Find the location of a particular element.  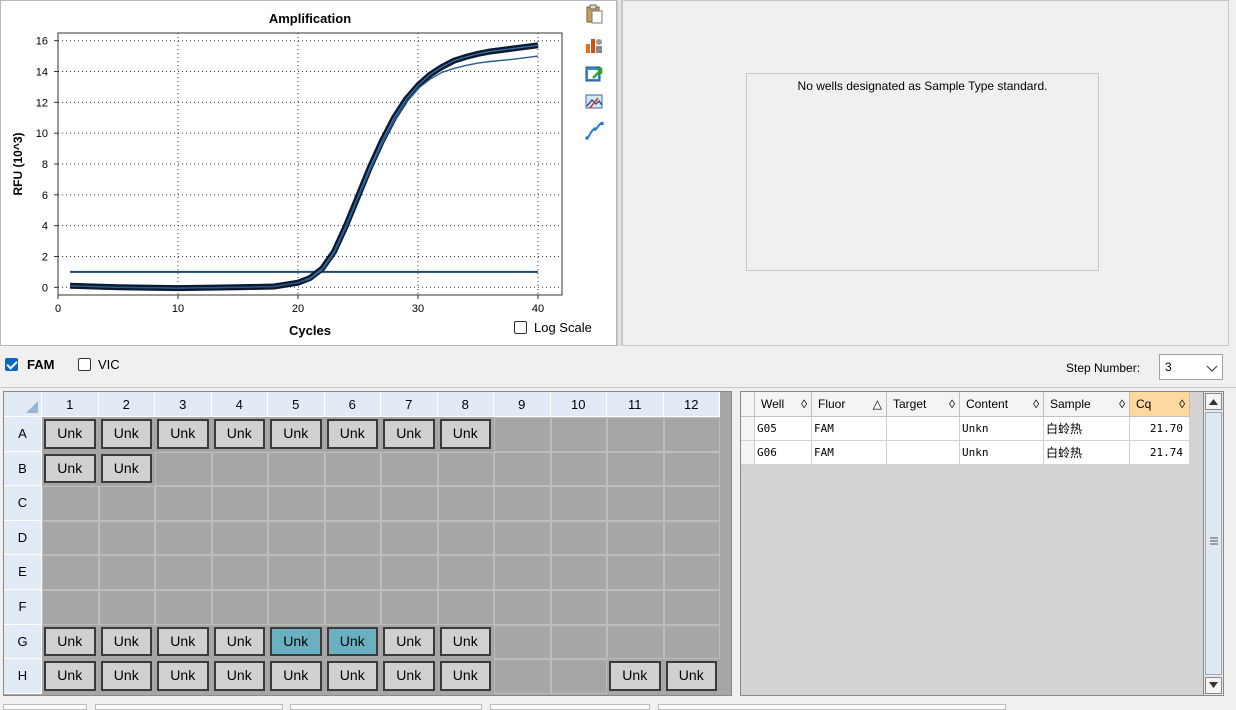

well-f11 is located at coordinates (635, 607).